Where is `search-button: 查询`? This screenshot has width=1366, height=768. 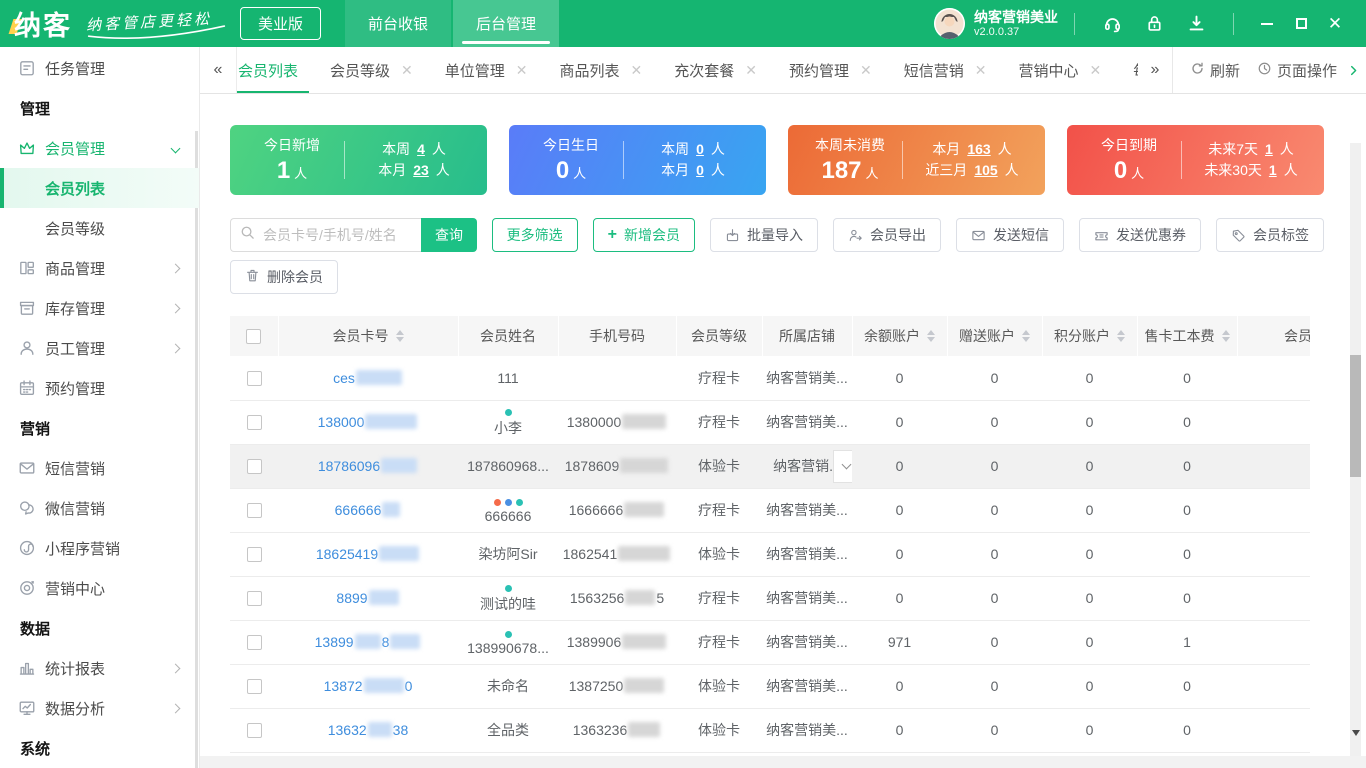 search-button: 查询 is located at coordinates (449, 235).